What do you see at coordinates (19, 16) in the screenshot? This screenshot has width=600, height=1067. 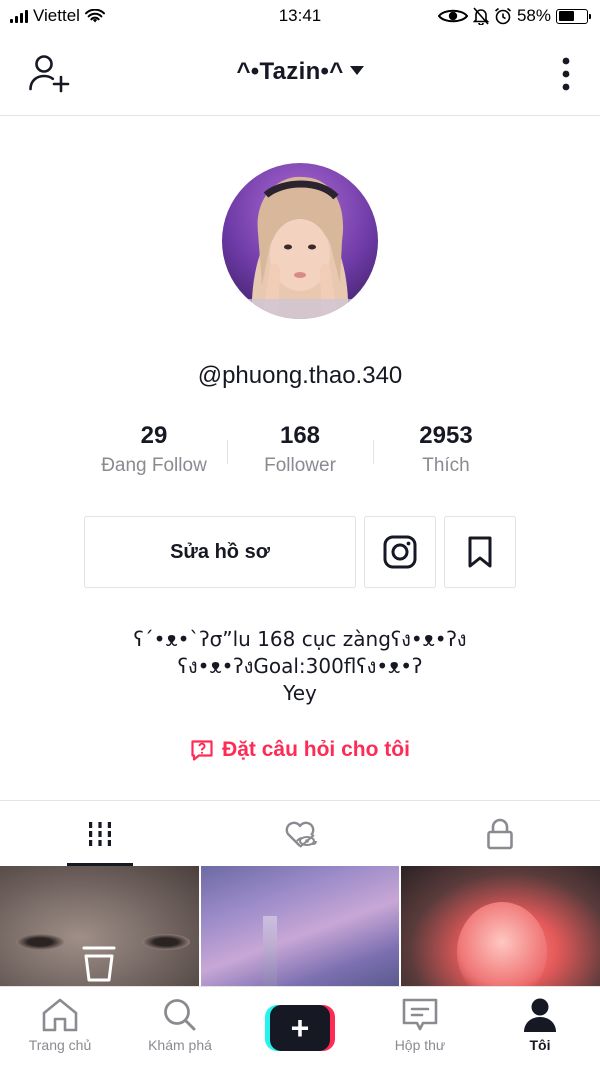 I see `signal-icon` at bounding box center [19, 16].